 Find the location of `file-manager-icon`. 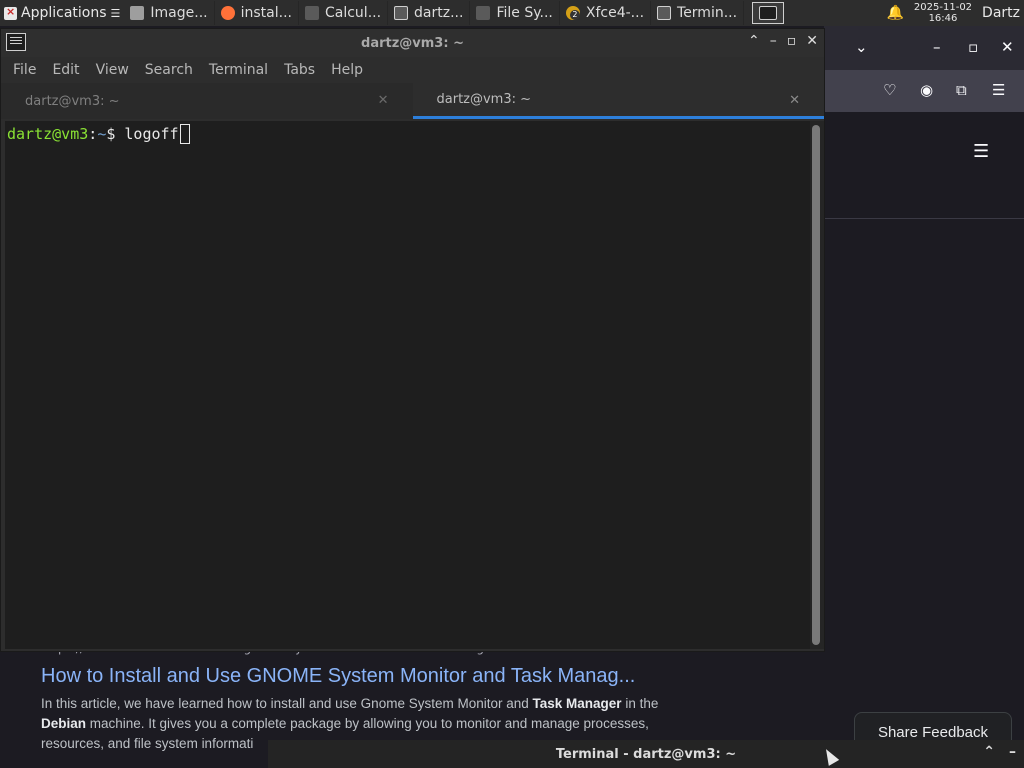

file-manager-icon is located at coordinates (483, 13).